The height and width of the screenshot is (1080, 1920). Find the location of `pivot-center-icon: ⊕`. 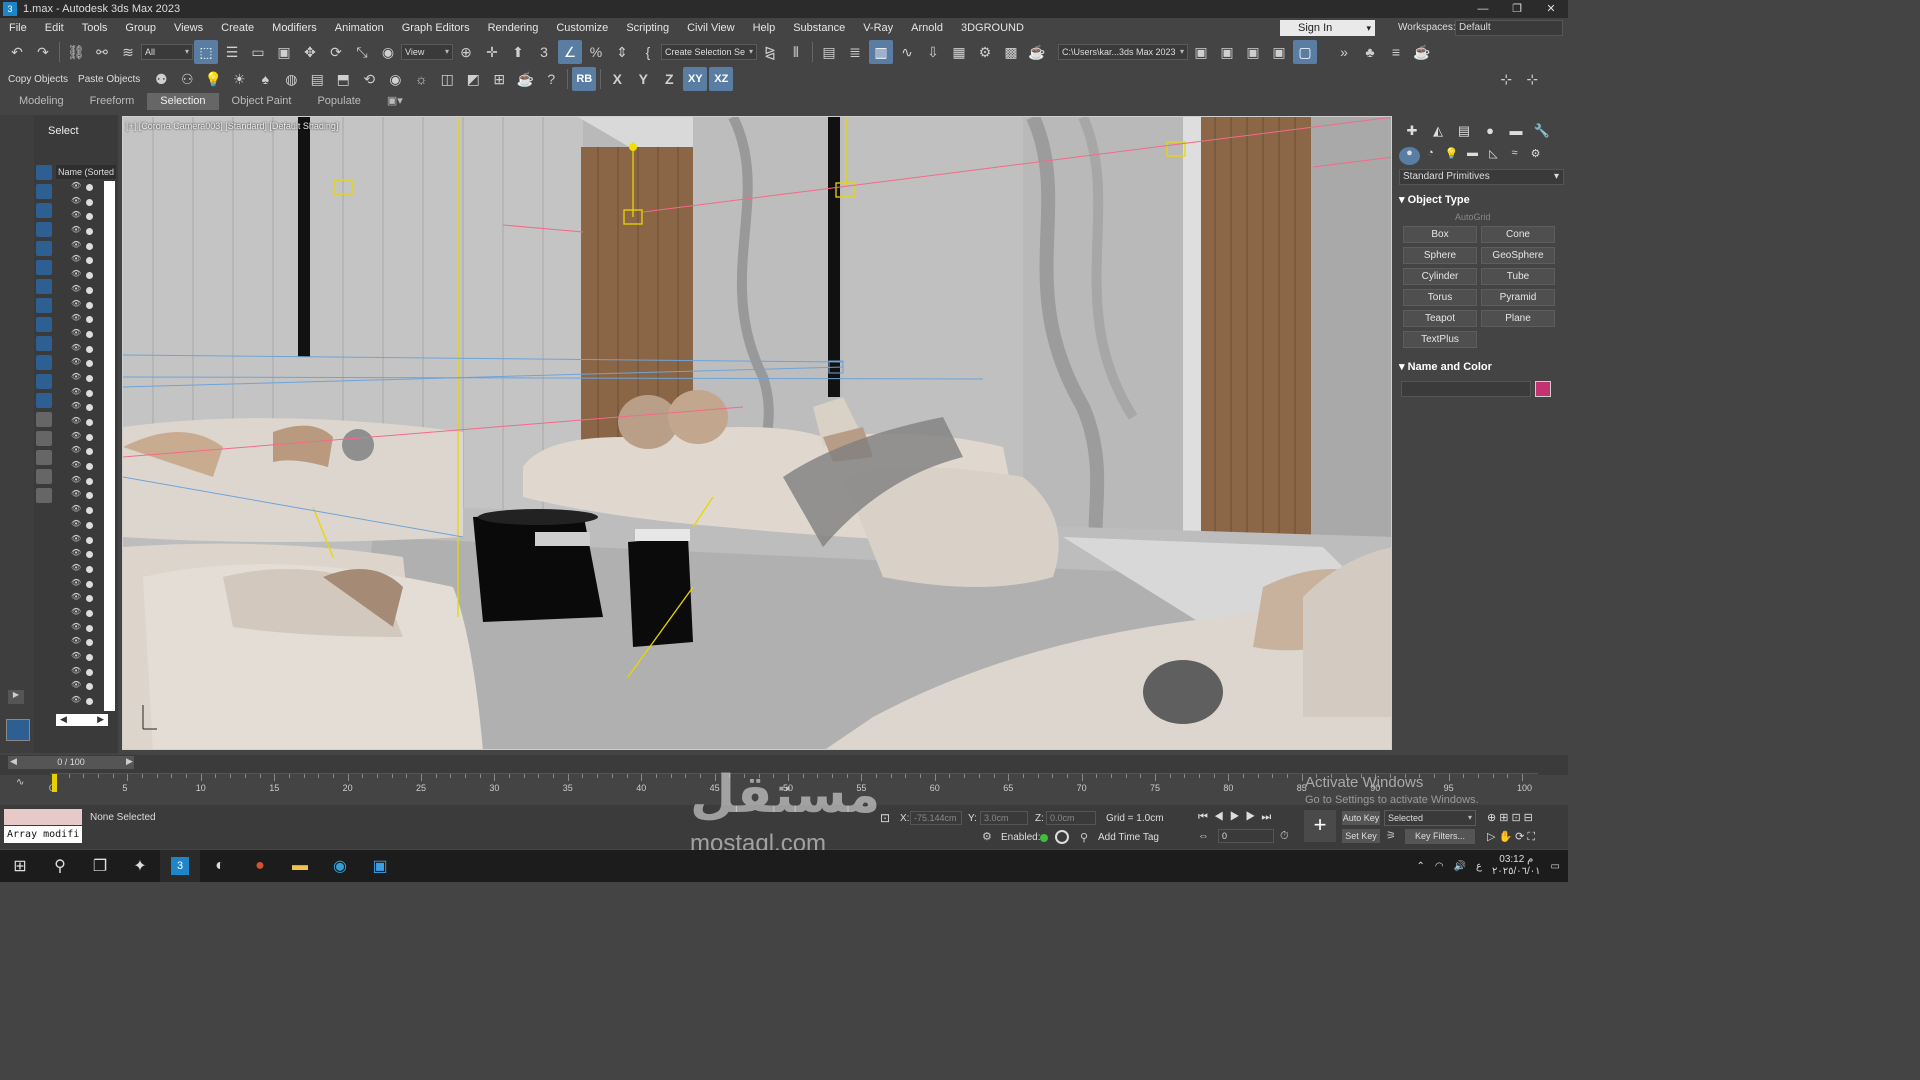

pivot-center-icon: ⊕ is located at coordinates (466, 52).